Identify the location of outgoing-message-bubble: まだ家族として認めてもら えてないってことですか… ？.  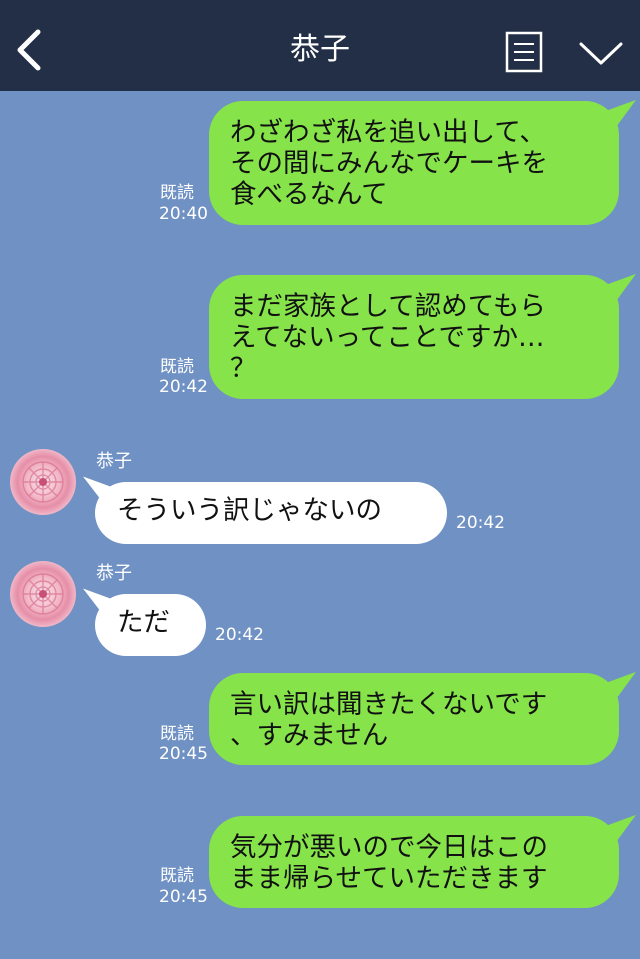
(414, 337).